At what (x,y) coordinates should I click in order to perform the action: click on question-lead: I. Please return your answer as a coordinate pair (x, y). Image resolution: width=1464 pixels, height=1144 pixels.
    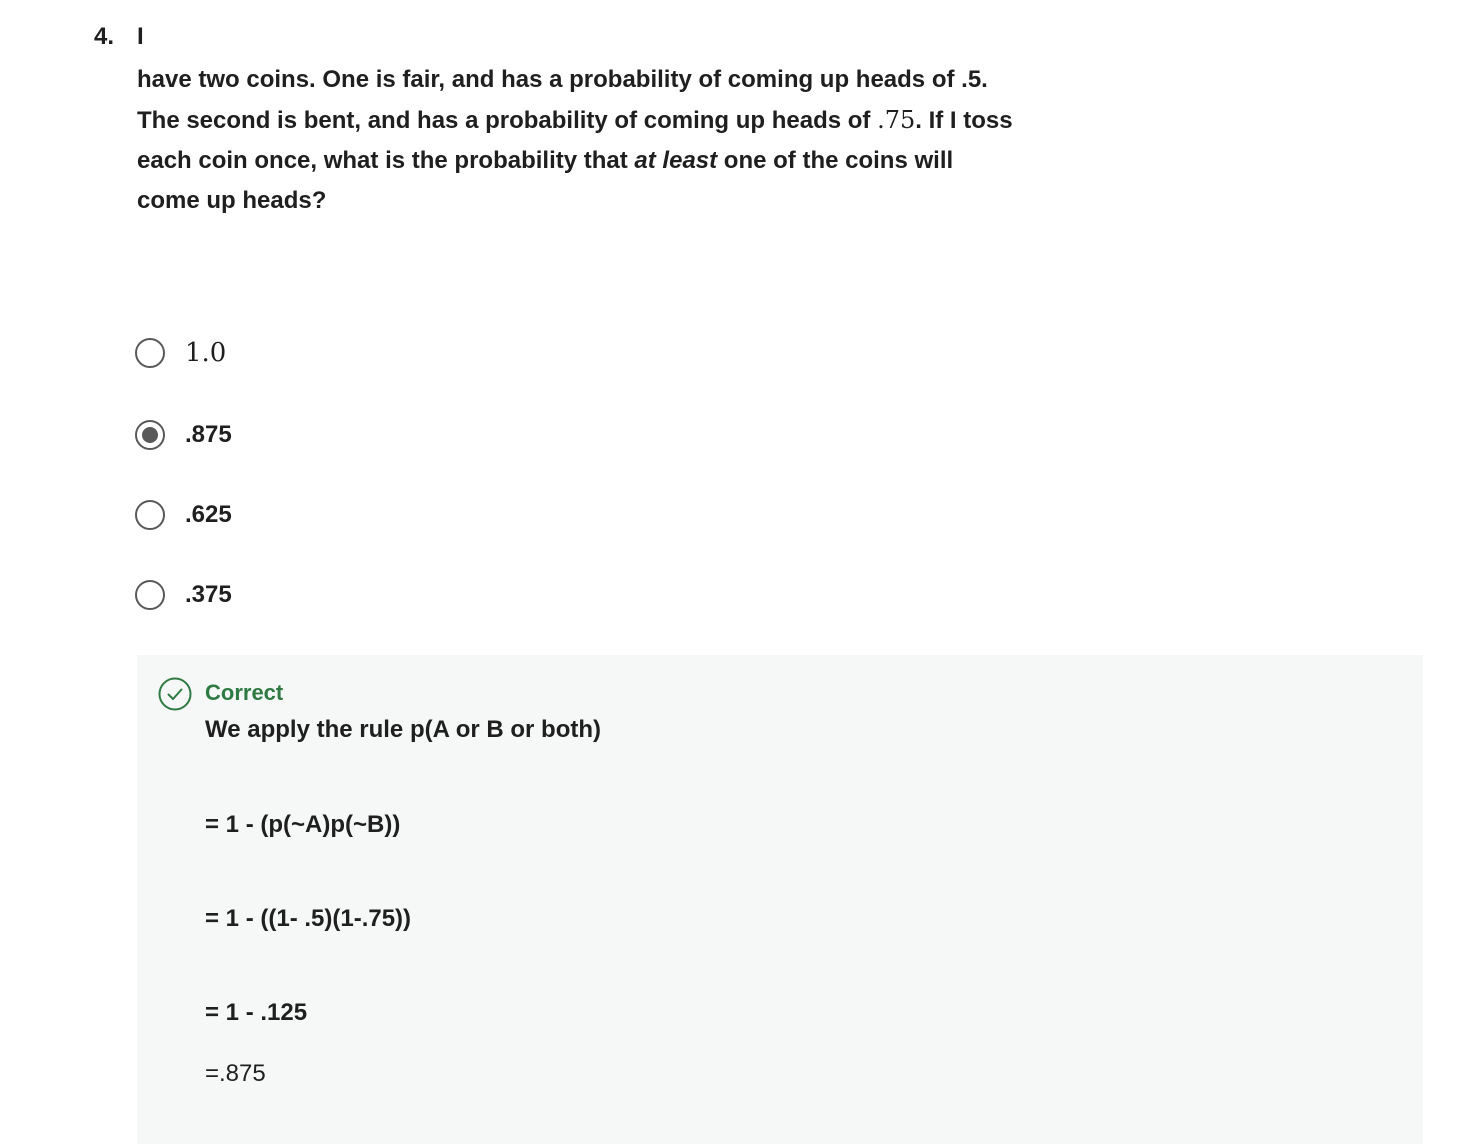
    Looking at the image, I should click on (140, 36).